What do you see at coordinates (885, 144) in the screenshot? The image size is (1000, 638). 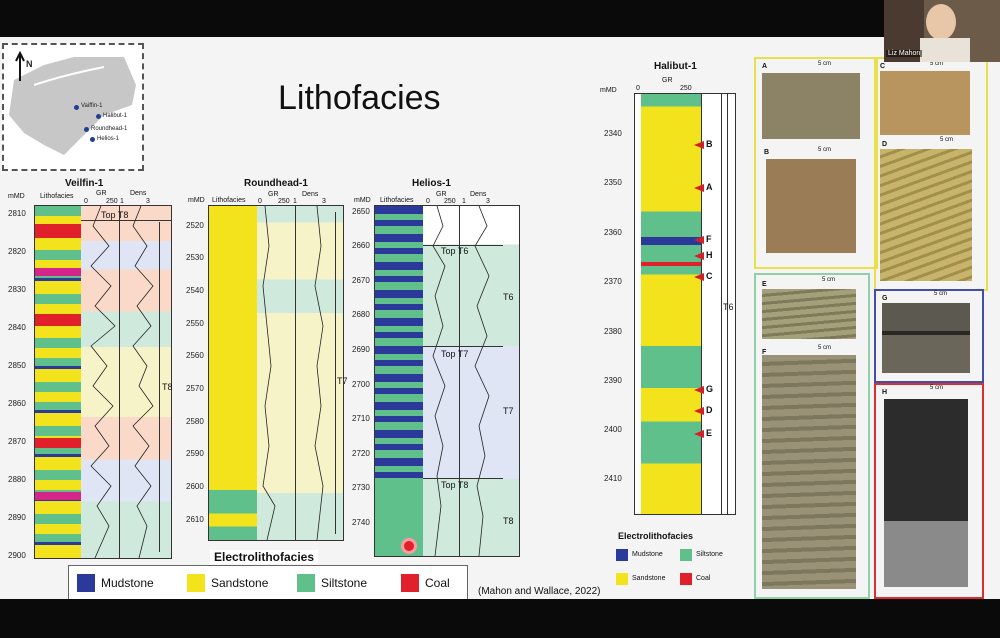 I see `core-photo-label: D` at bounding box center [885, 144].